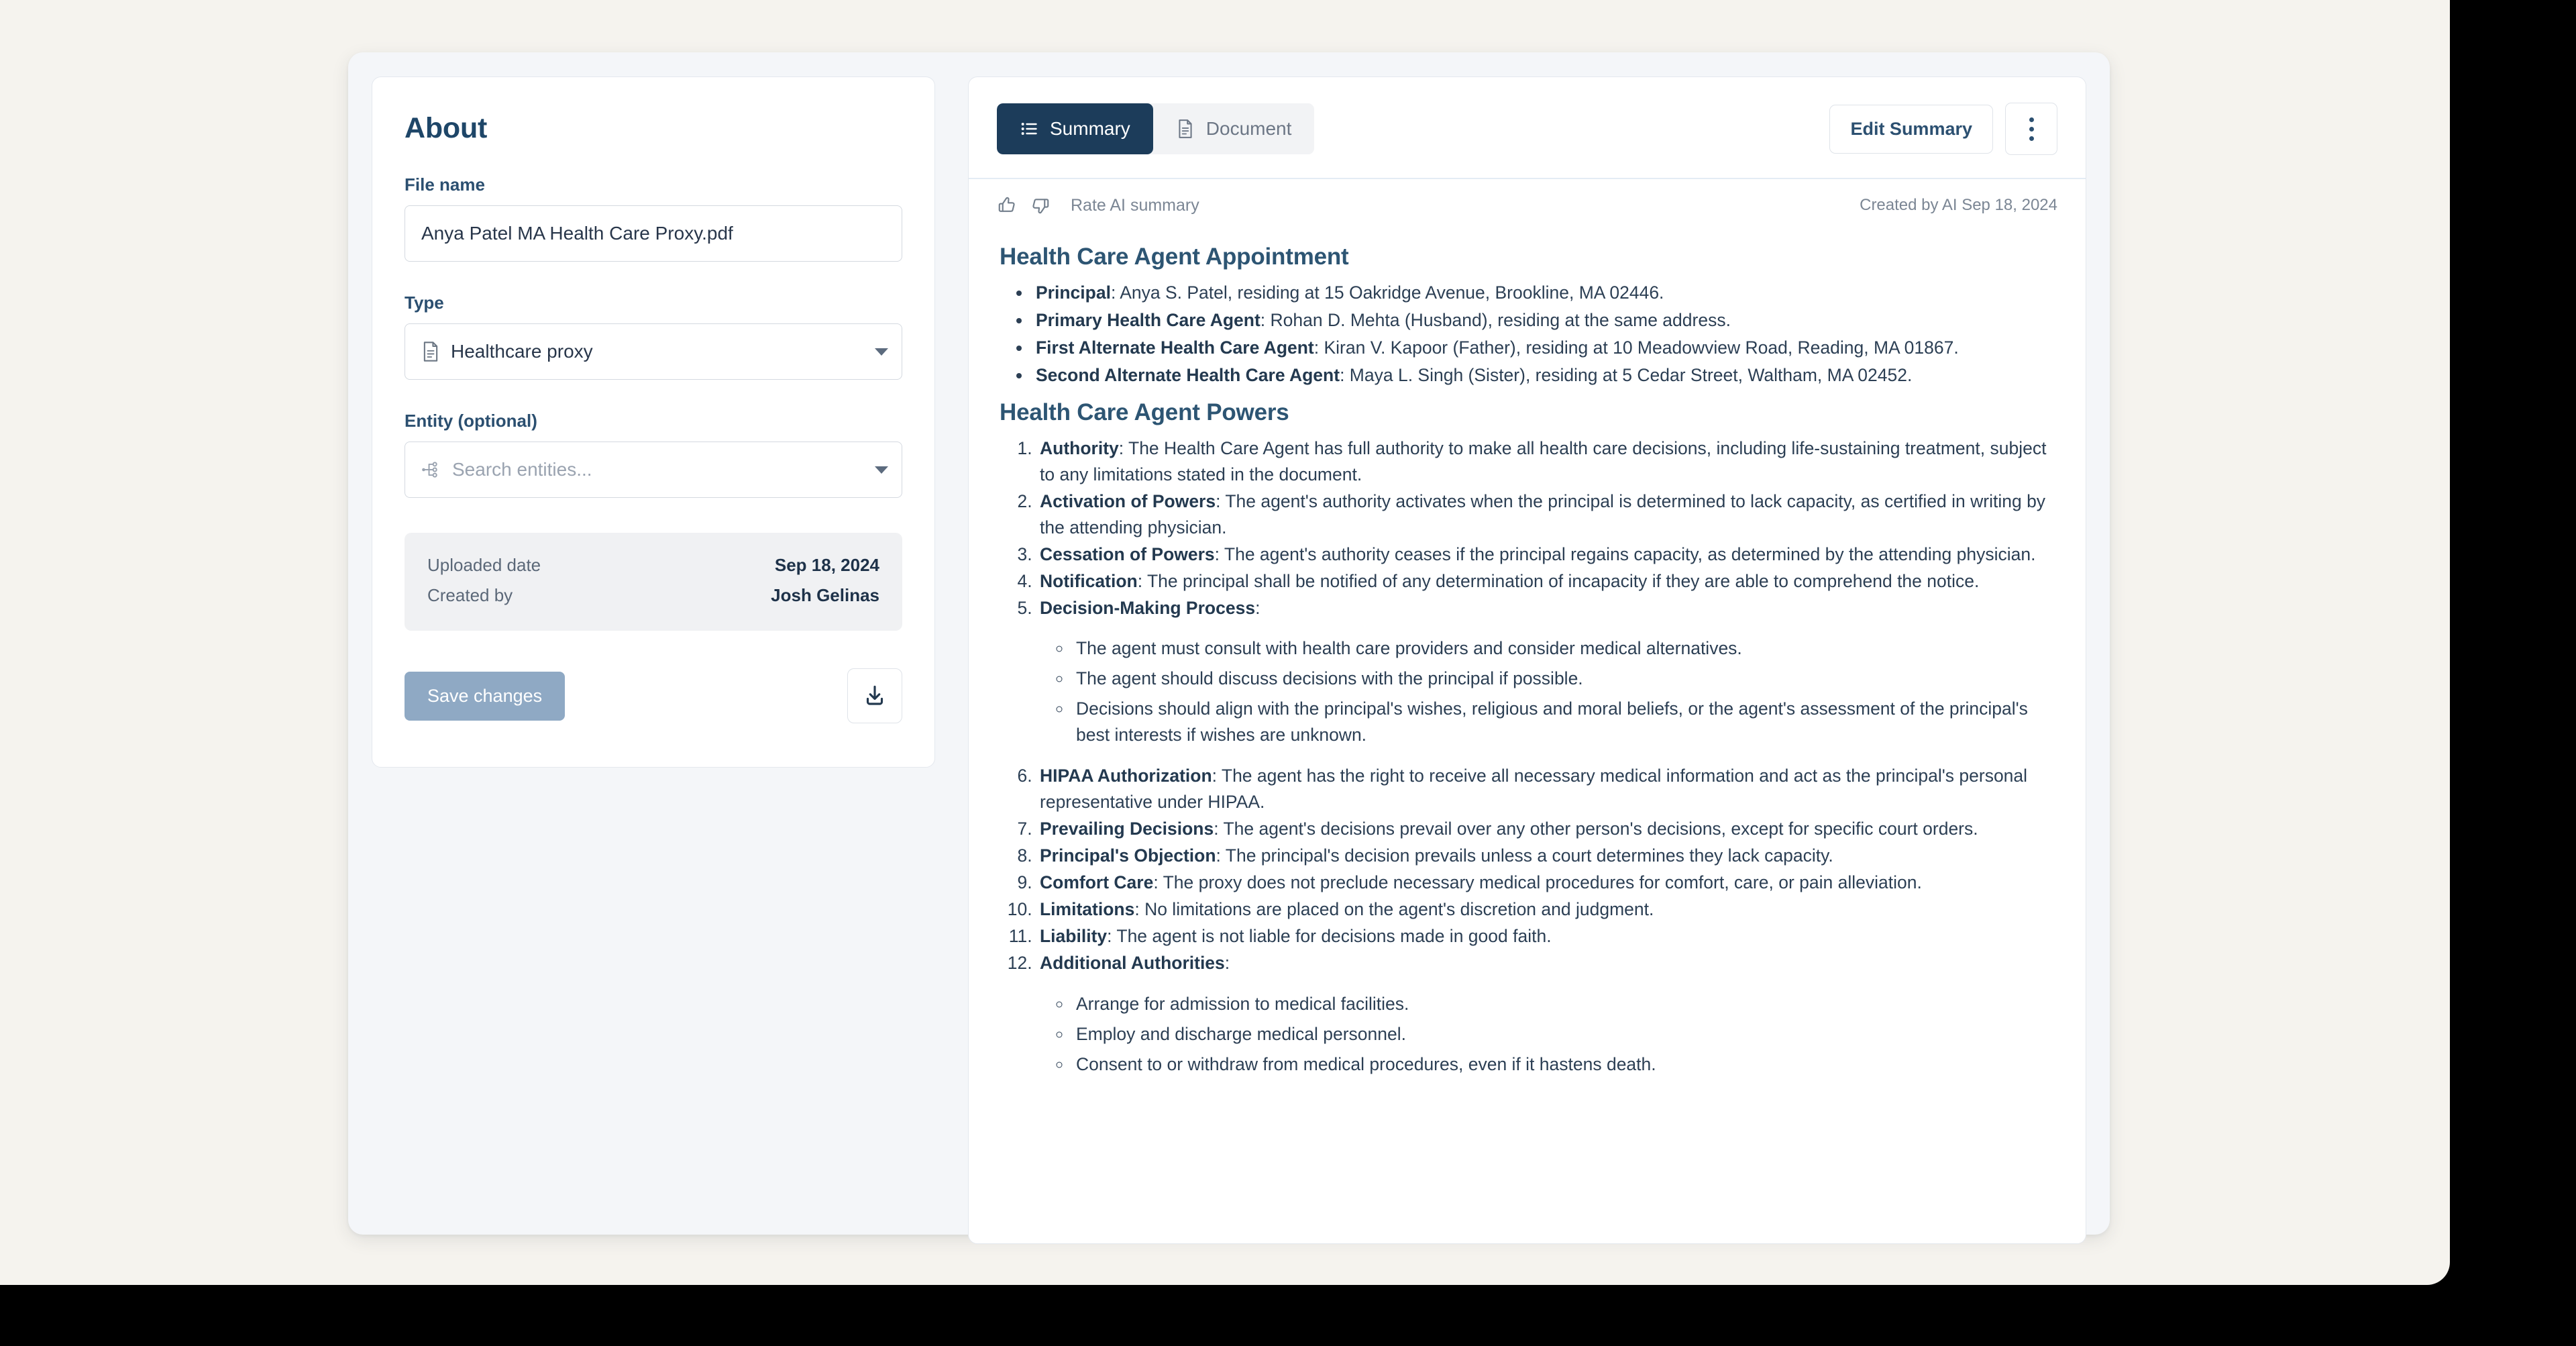 The height and width of the screenshot is (1346, 2576). Describe the element at coordinates (1097, 883) in the screenshot. I see `list-item-term: Comfort Care` at that location.